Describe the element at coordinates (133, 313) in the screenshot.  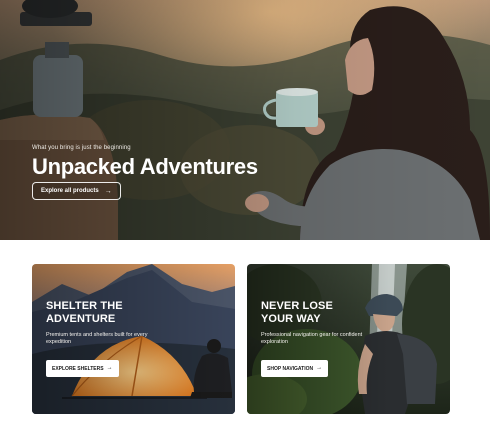
I see `shelter-card-title: SHELTER THE ADVENTURE` at that location.